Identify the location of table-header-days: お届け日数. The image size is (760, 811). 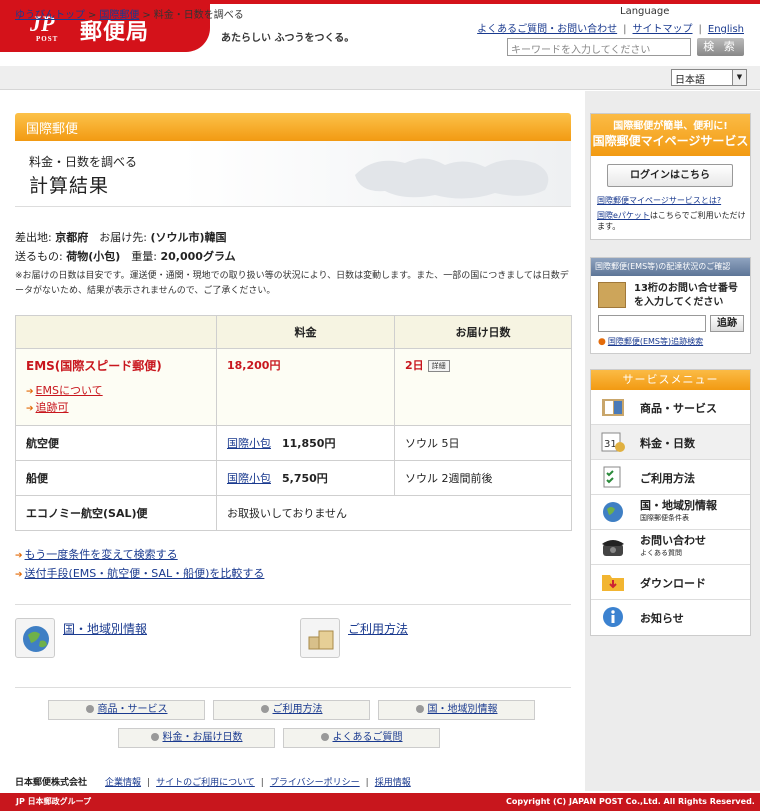
(483, 332).